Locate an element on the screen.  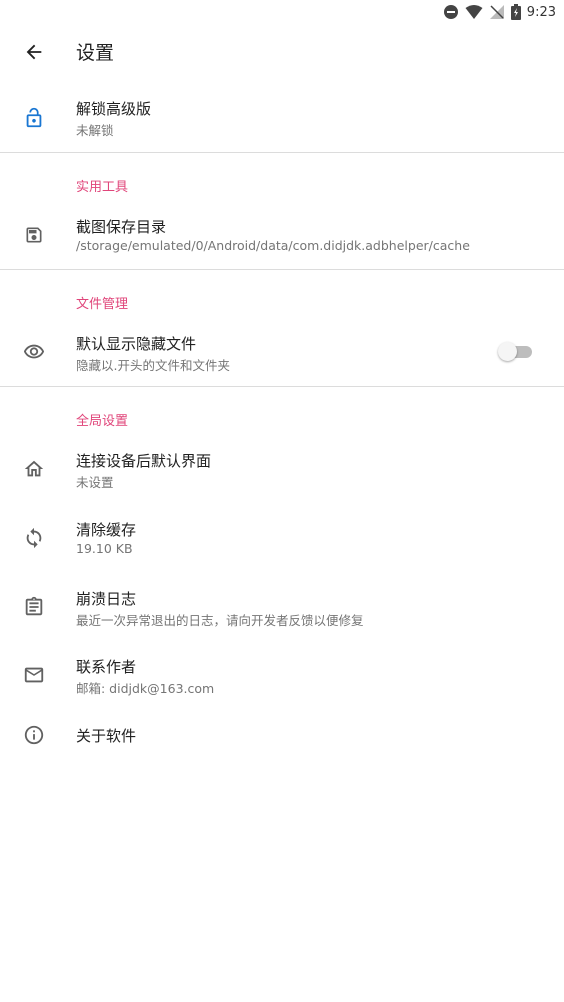
unlock-icon is located at coordinates (34, 118).